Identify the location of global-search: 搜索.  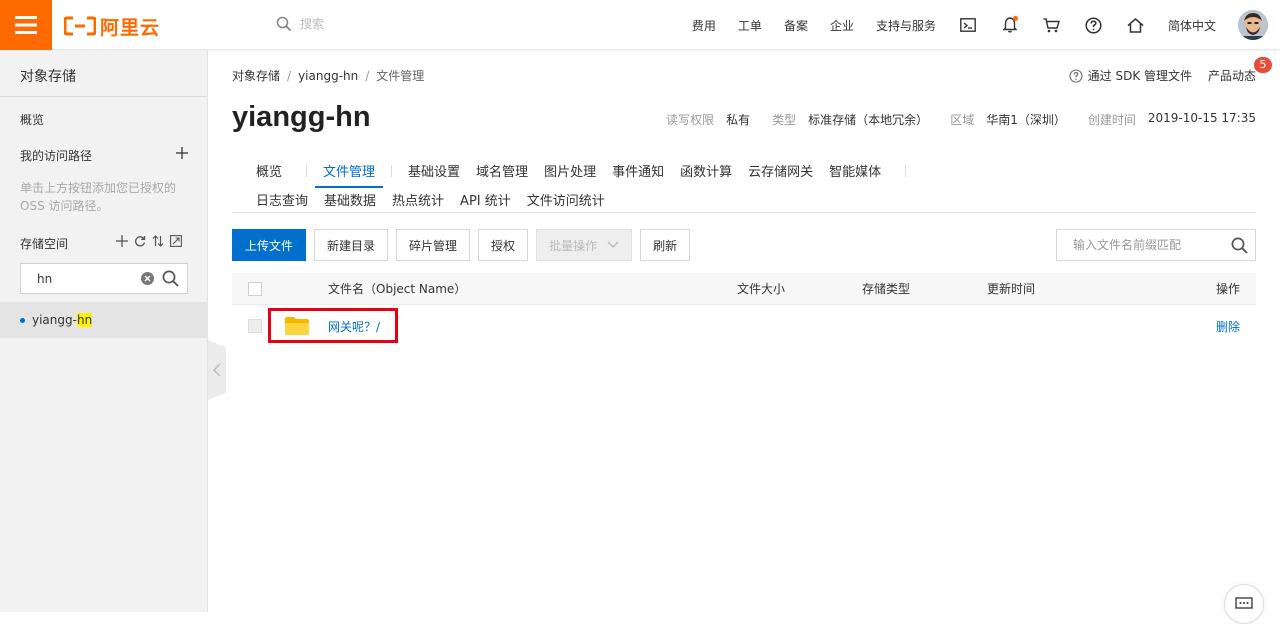
(300, 23).